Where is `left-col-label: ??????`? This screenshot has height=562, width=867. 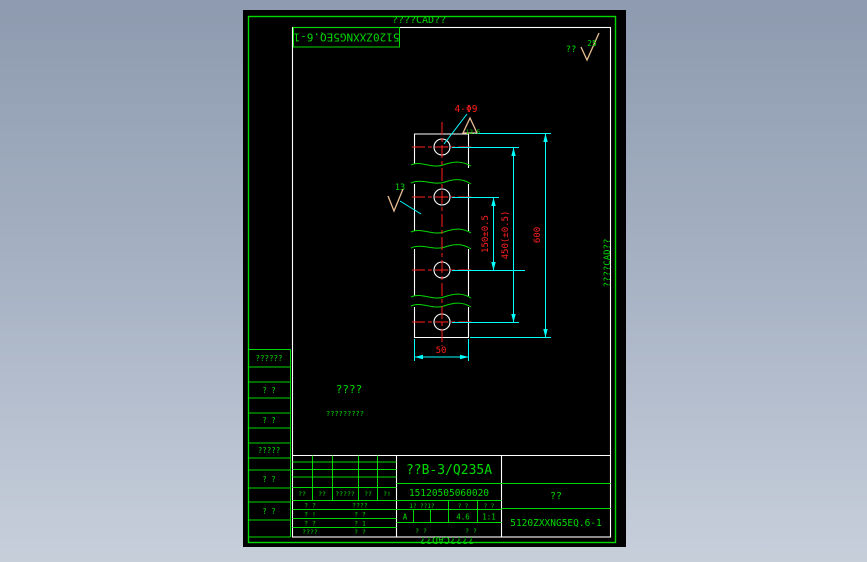 left-col-label: ?????? is located at coordinates (268, 358).